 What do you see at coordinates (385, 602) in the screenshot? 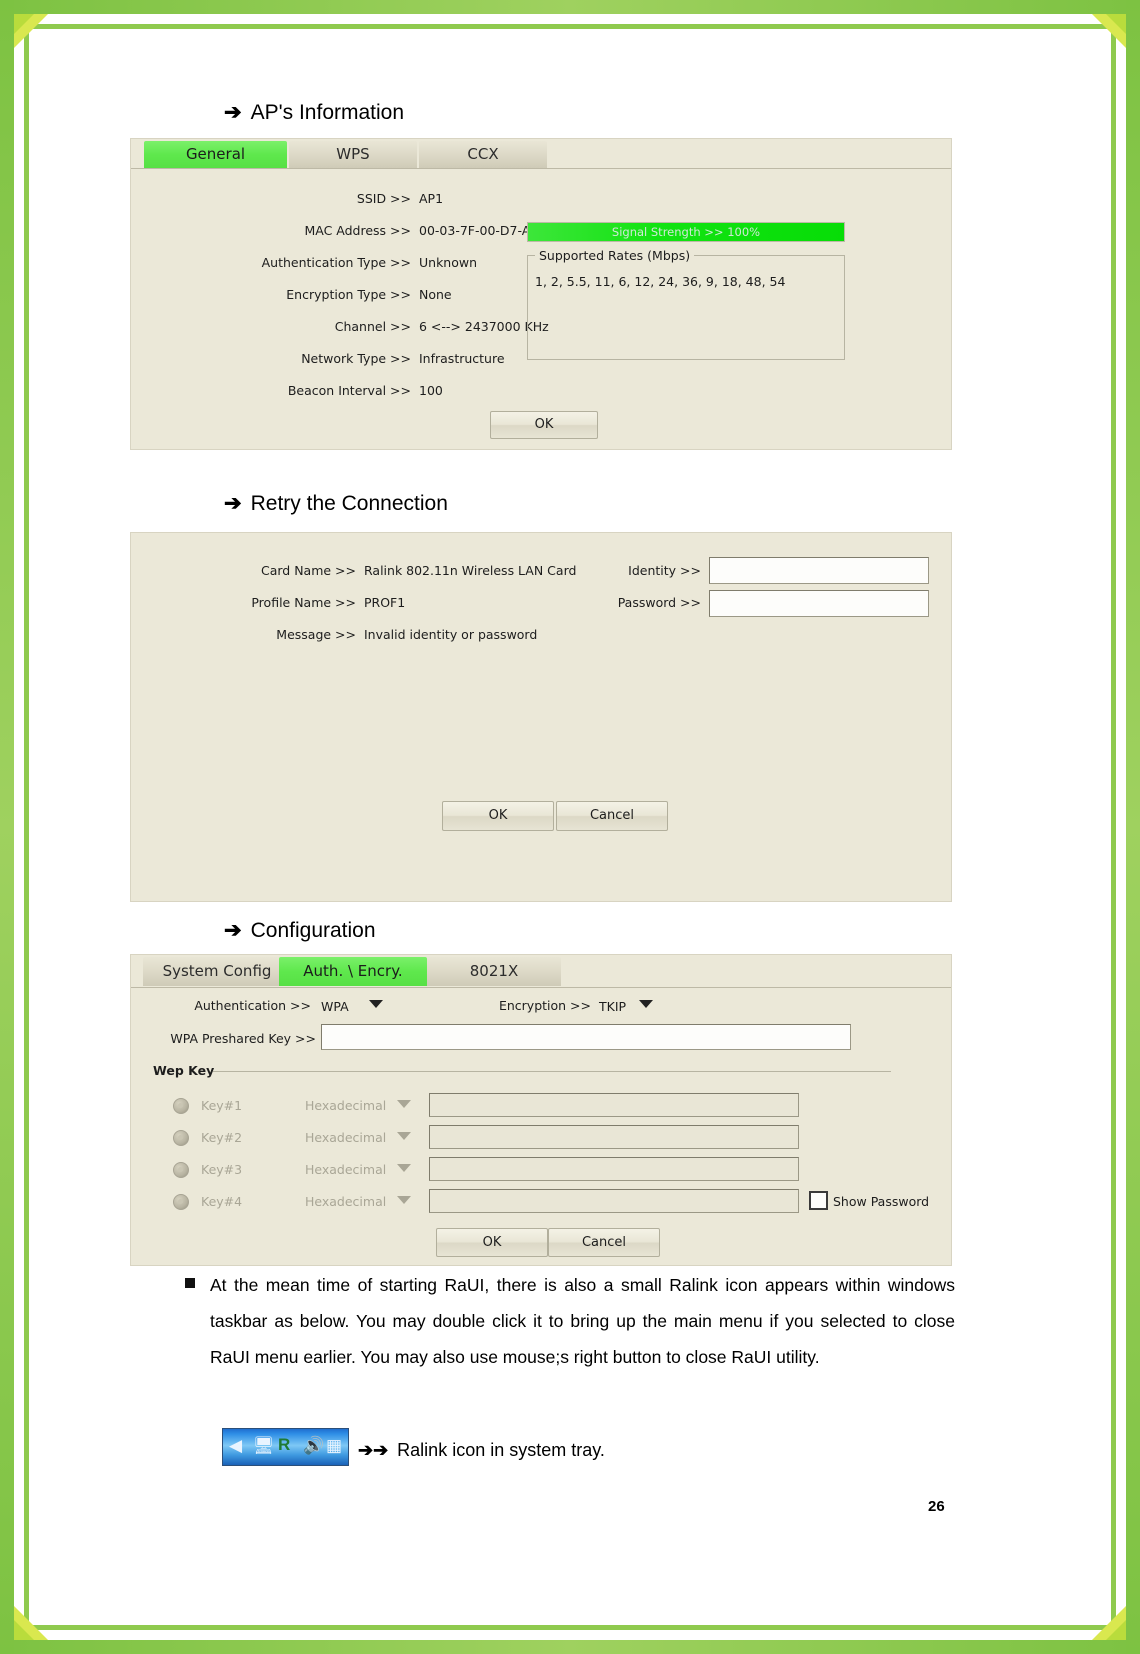
I see `retry-profile-name-value: PROF1` at bounding box center [385, 602].